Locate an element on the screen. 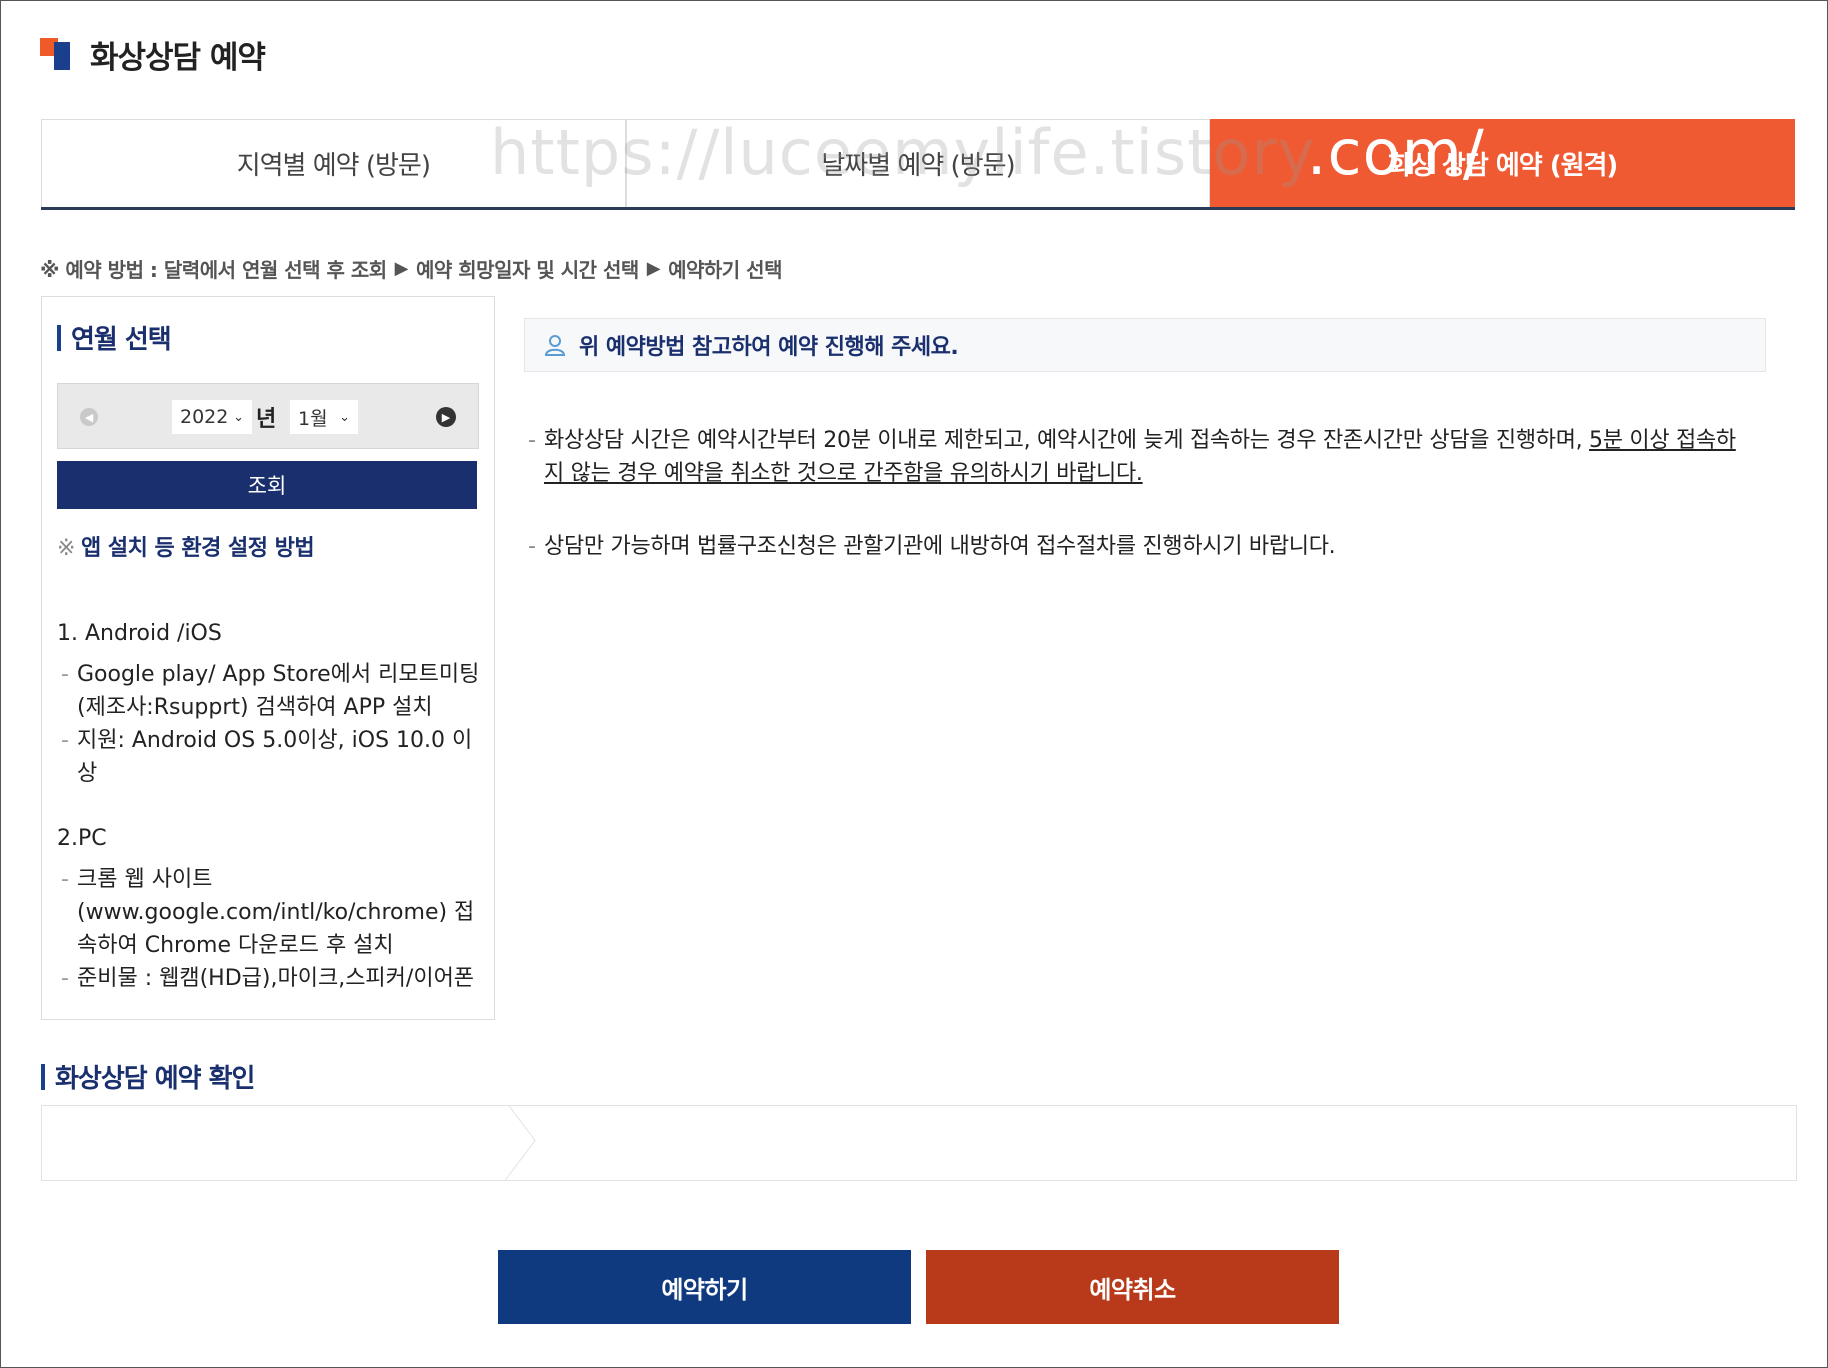 The image size is (1828, 1368). month-value: 1월 is located at coordinates (313, 418).